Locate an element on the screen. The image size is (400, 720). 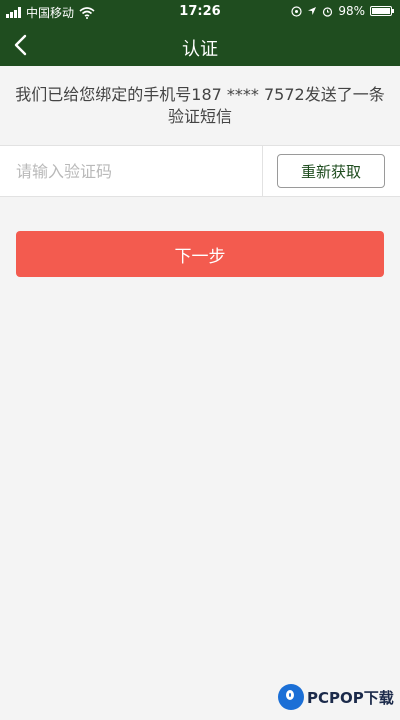
page-title: 认证 is located at coordinates (200, 49).